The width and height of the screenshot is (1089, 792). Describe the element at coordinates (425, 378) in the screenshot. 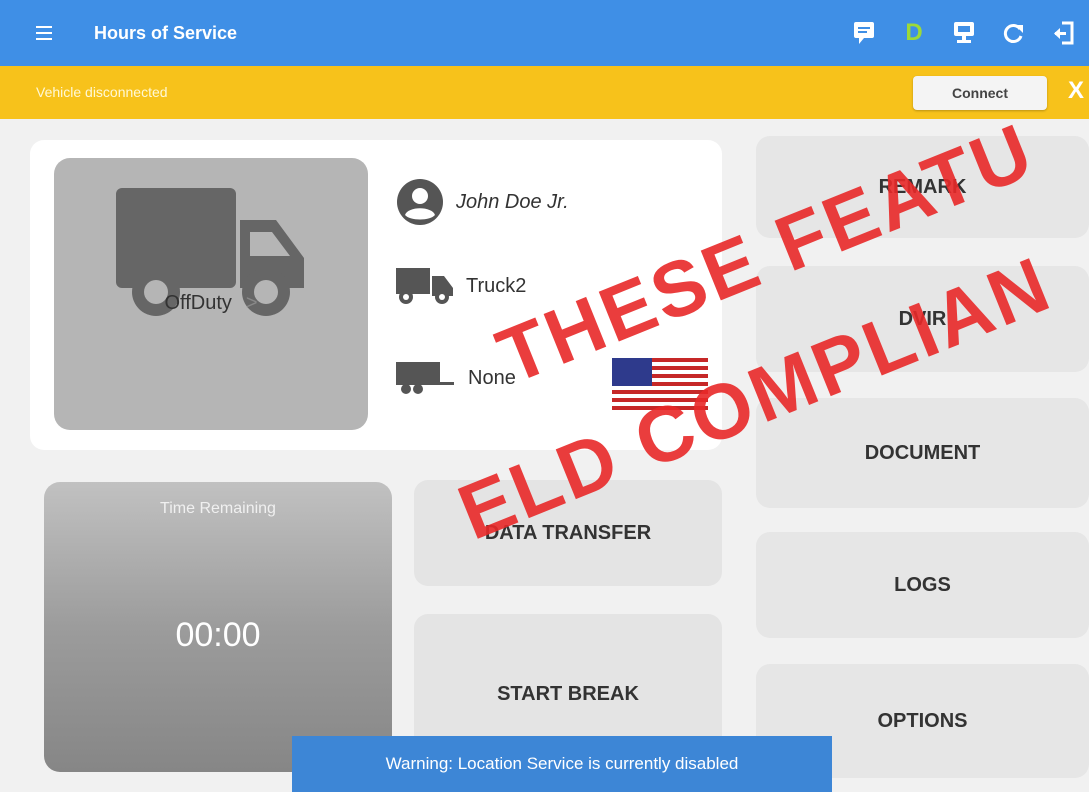

I see `trailer-icon` at that location.